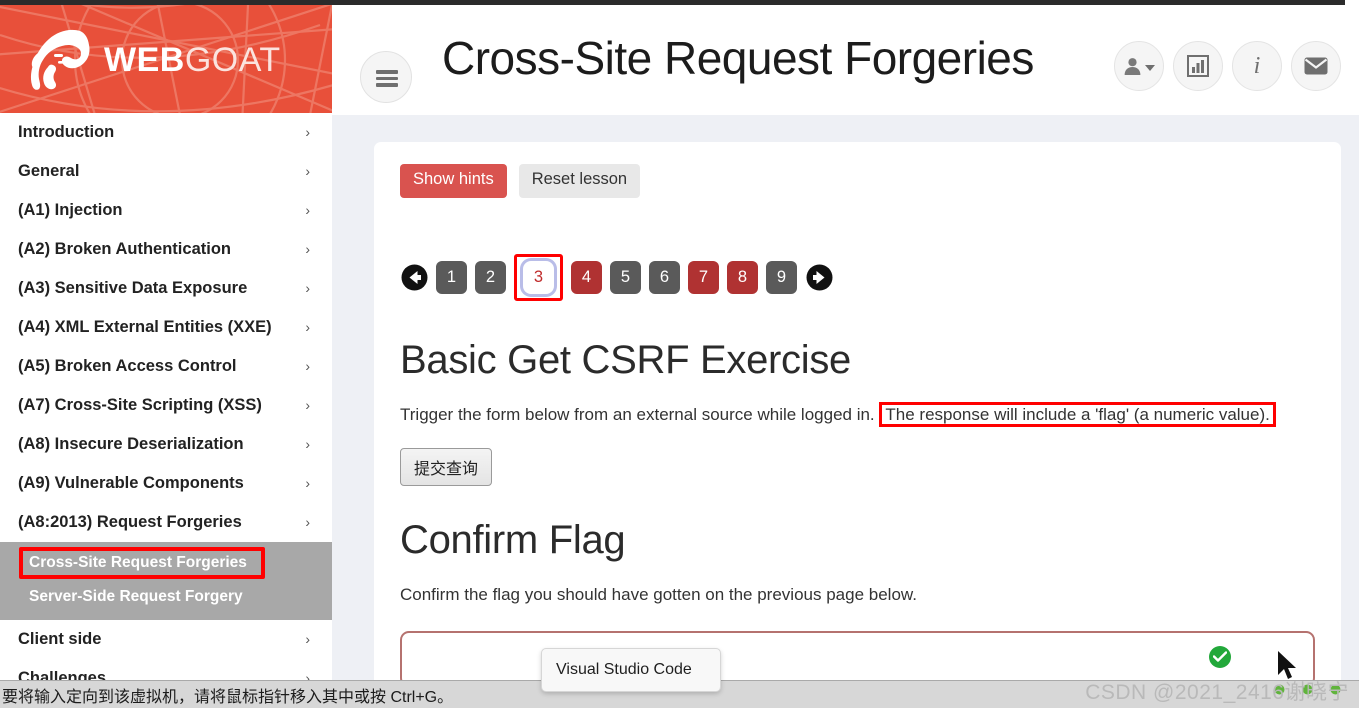  I want to click on sidebar-item-label: (A8) Insecure Deserialization, so click(131, 444).